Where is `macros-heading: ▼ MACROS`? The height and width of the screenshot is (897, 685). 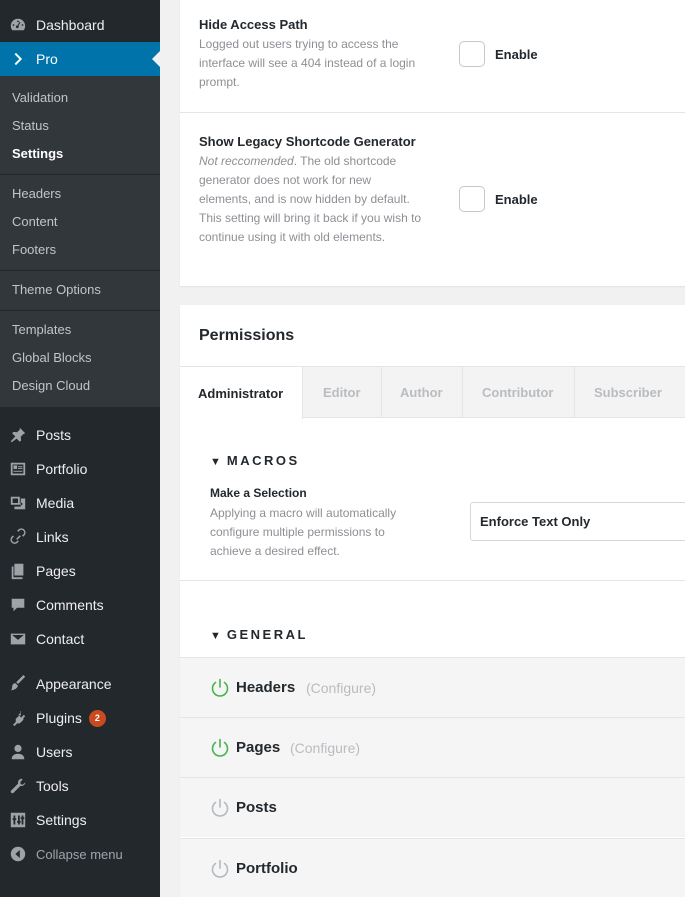 macros-heading: ▼ MACROS is located at coordinates (255, 460).